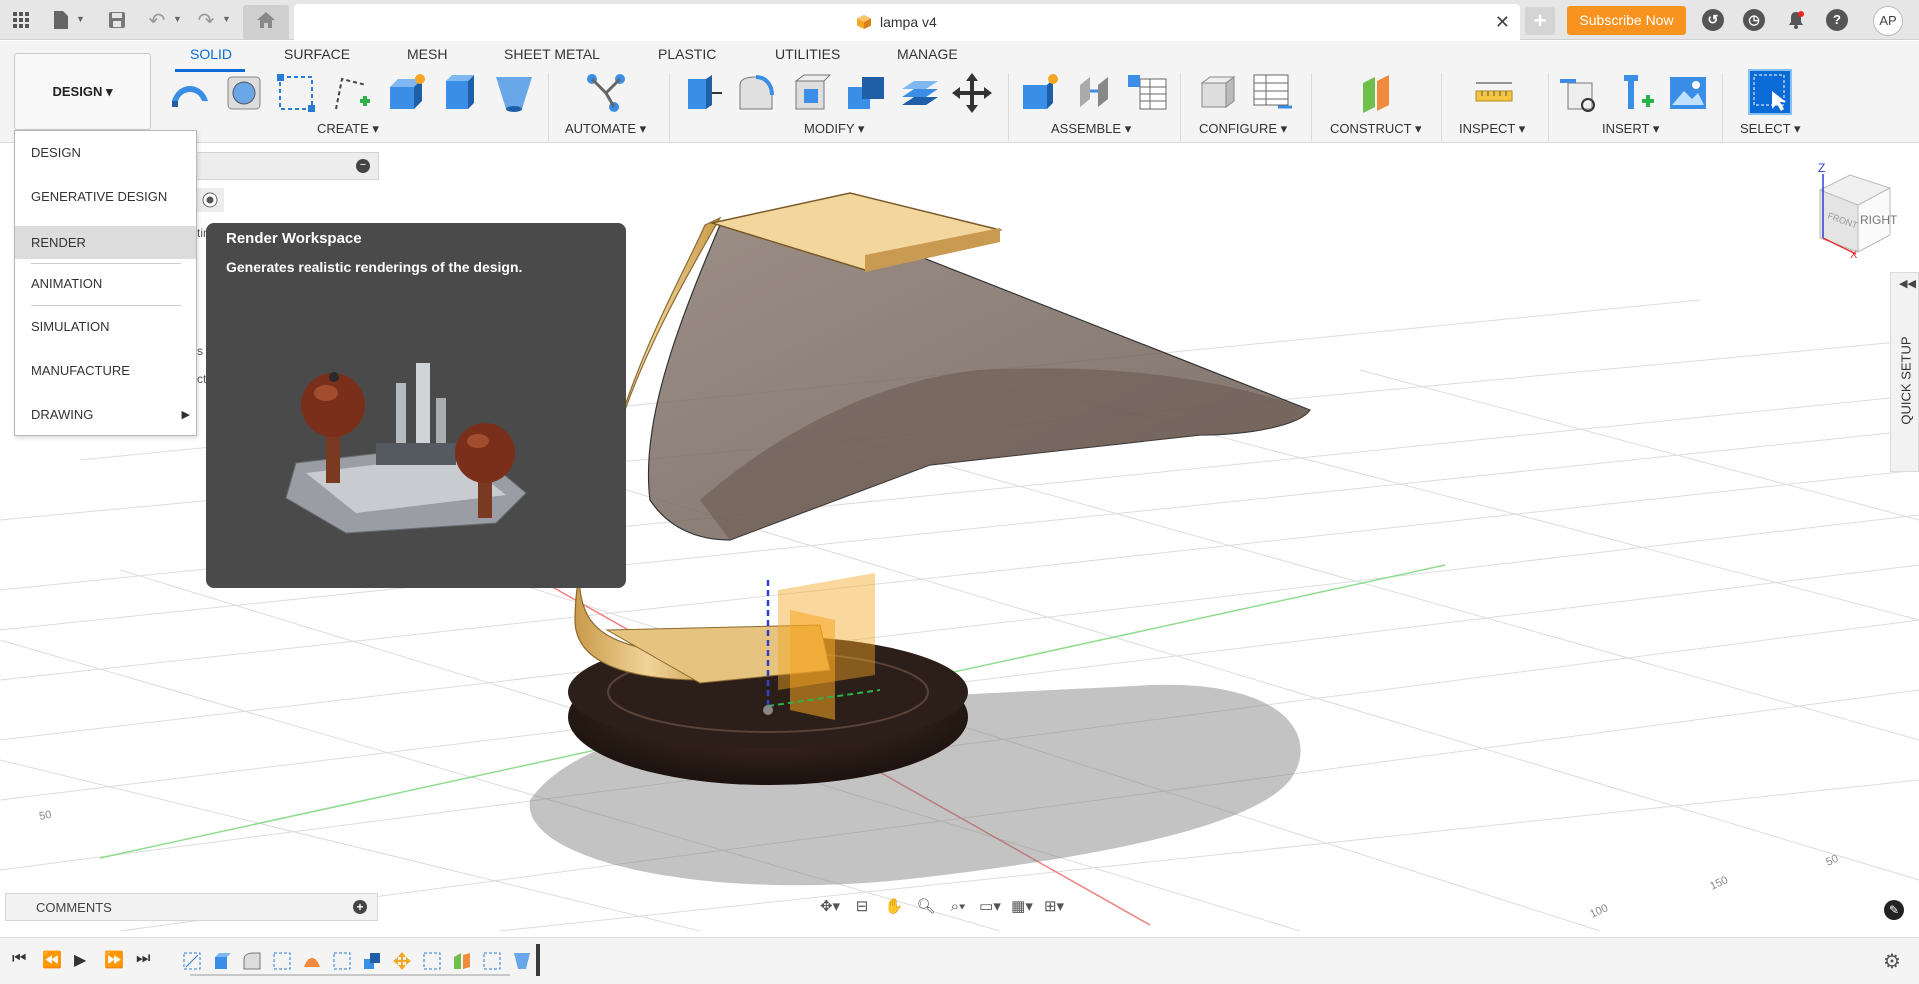 Image resolution: width=1919 pixels, height=984 pixels. I want to click on extensions-icon: ↺, so click(1713, 20).